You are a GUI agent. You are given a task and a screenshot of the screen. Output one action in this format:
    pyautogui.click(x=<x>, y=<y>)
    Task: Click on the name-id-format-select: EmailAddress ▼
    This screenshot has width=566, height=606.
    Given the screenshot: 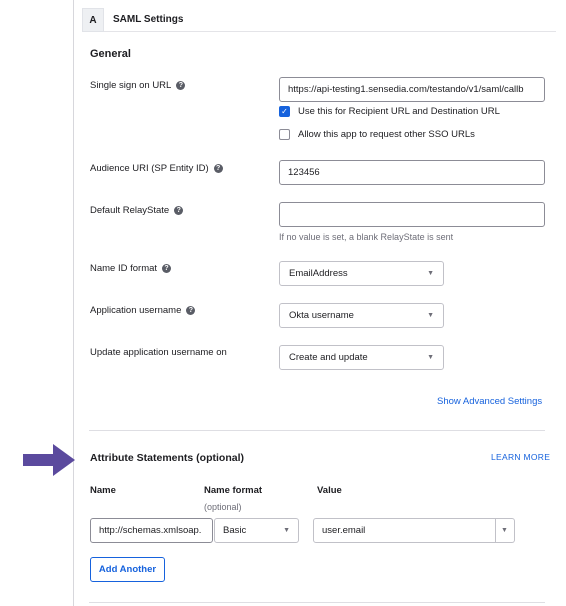 What is the action you would take?
    pyautogui.click(x=361, y=273)
    